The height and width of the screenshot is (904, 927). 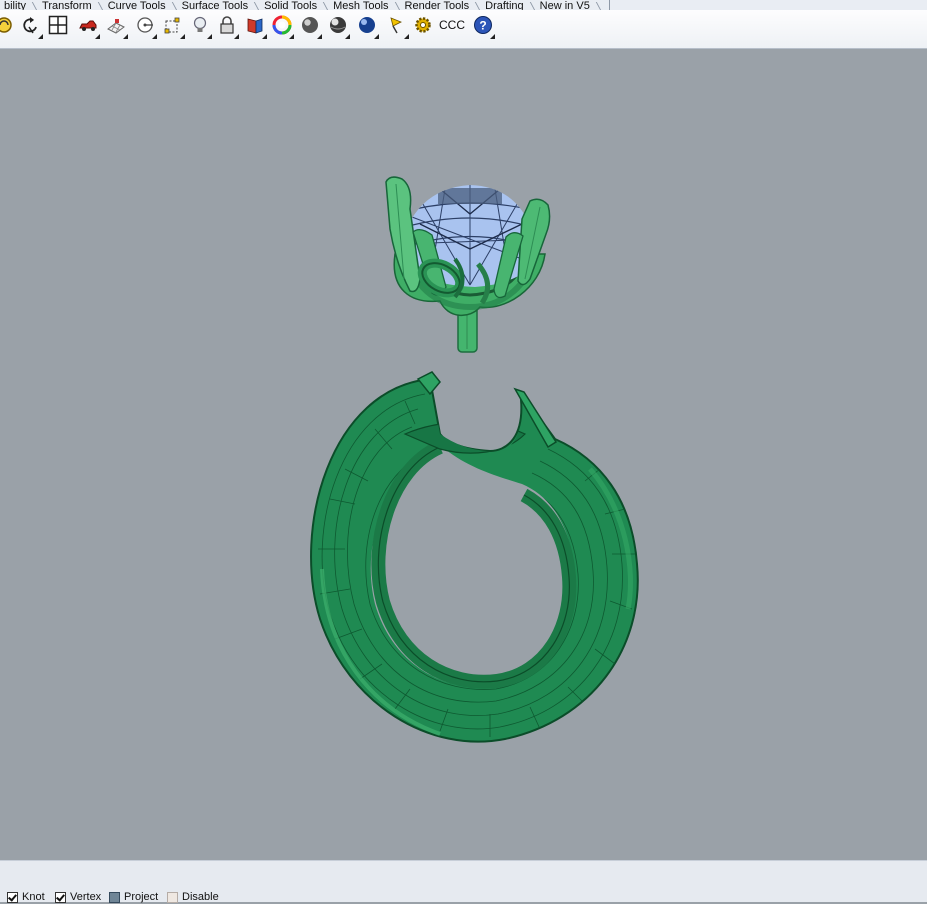 I want to click on gear-button, so click(x=423, y=25).